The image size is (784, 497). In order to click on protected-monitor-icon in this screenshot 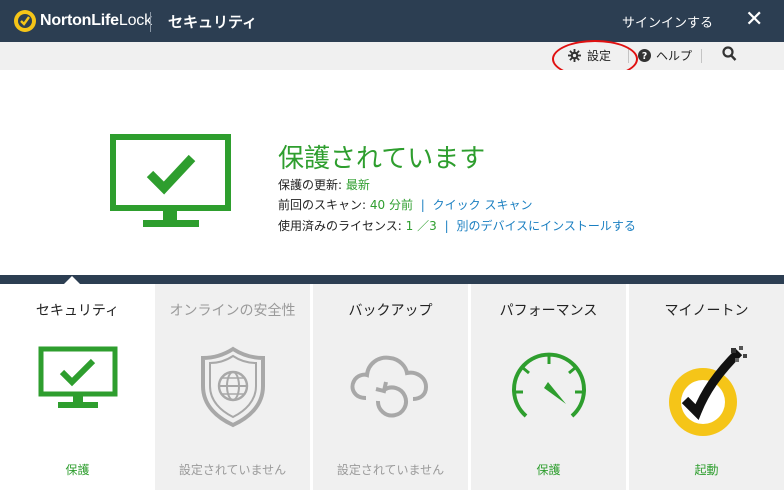, I will do `click(170, 180)`.